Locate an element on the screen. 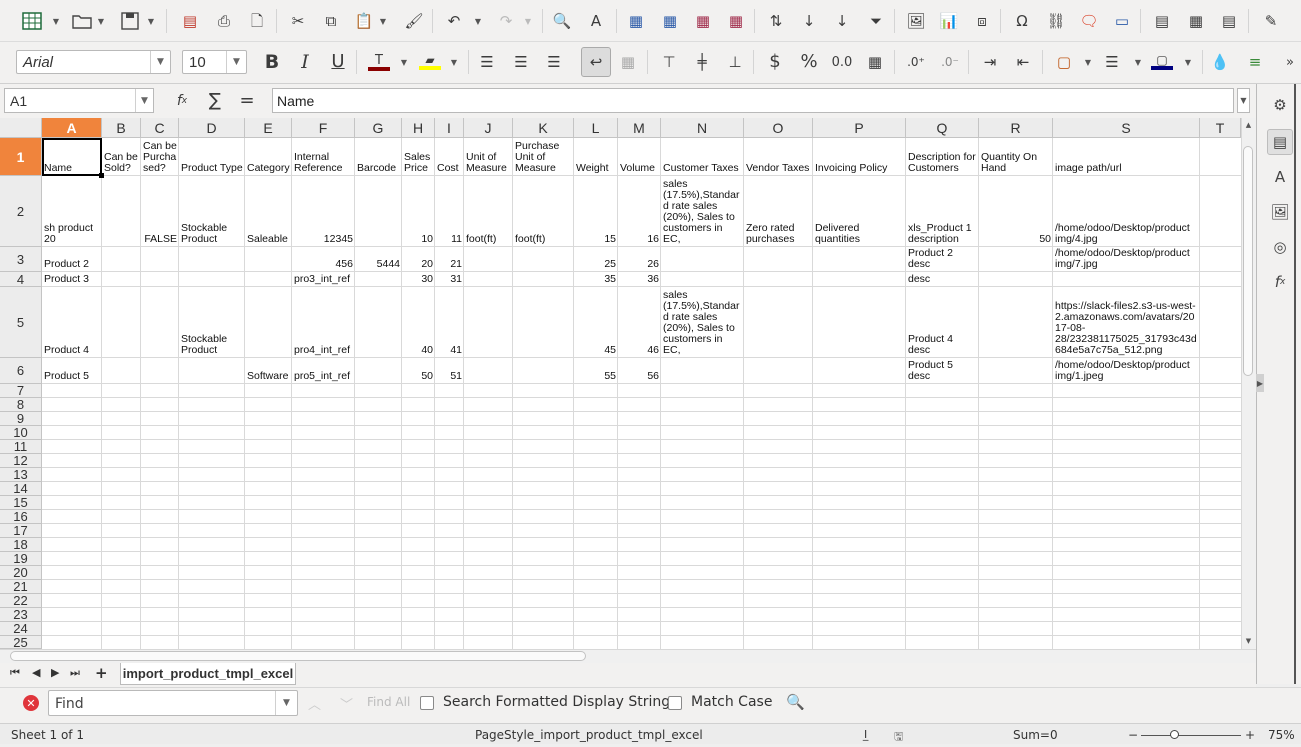  row-header-4: 4 is located at coordinates (21, 279).